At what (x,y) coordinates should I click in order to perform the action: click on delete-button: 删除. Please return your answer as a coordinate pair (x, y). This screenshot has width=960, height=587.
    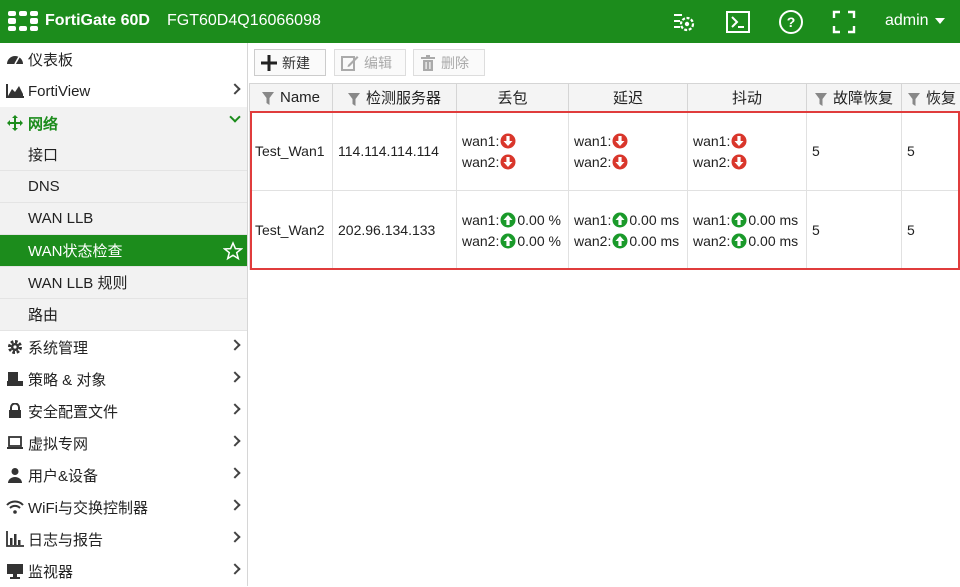
    Looking at the image, I should click on (449, 62).